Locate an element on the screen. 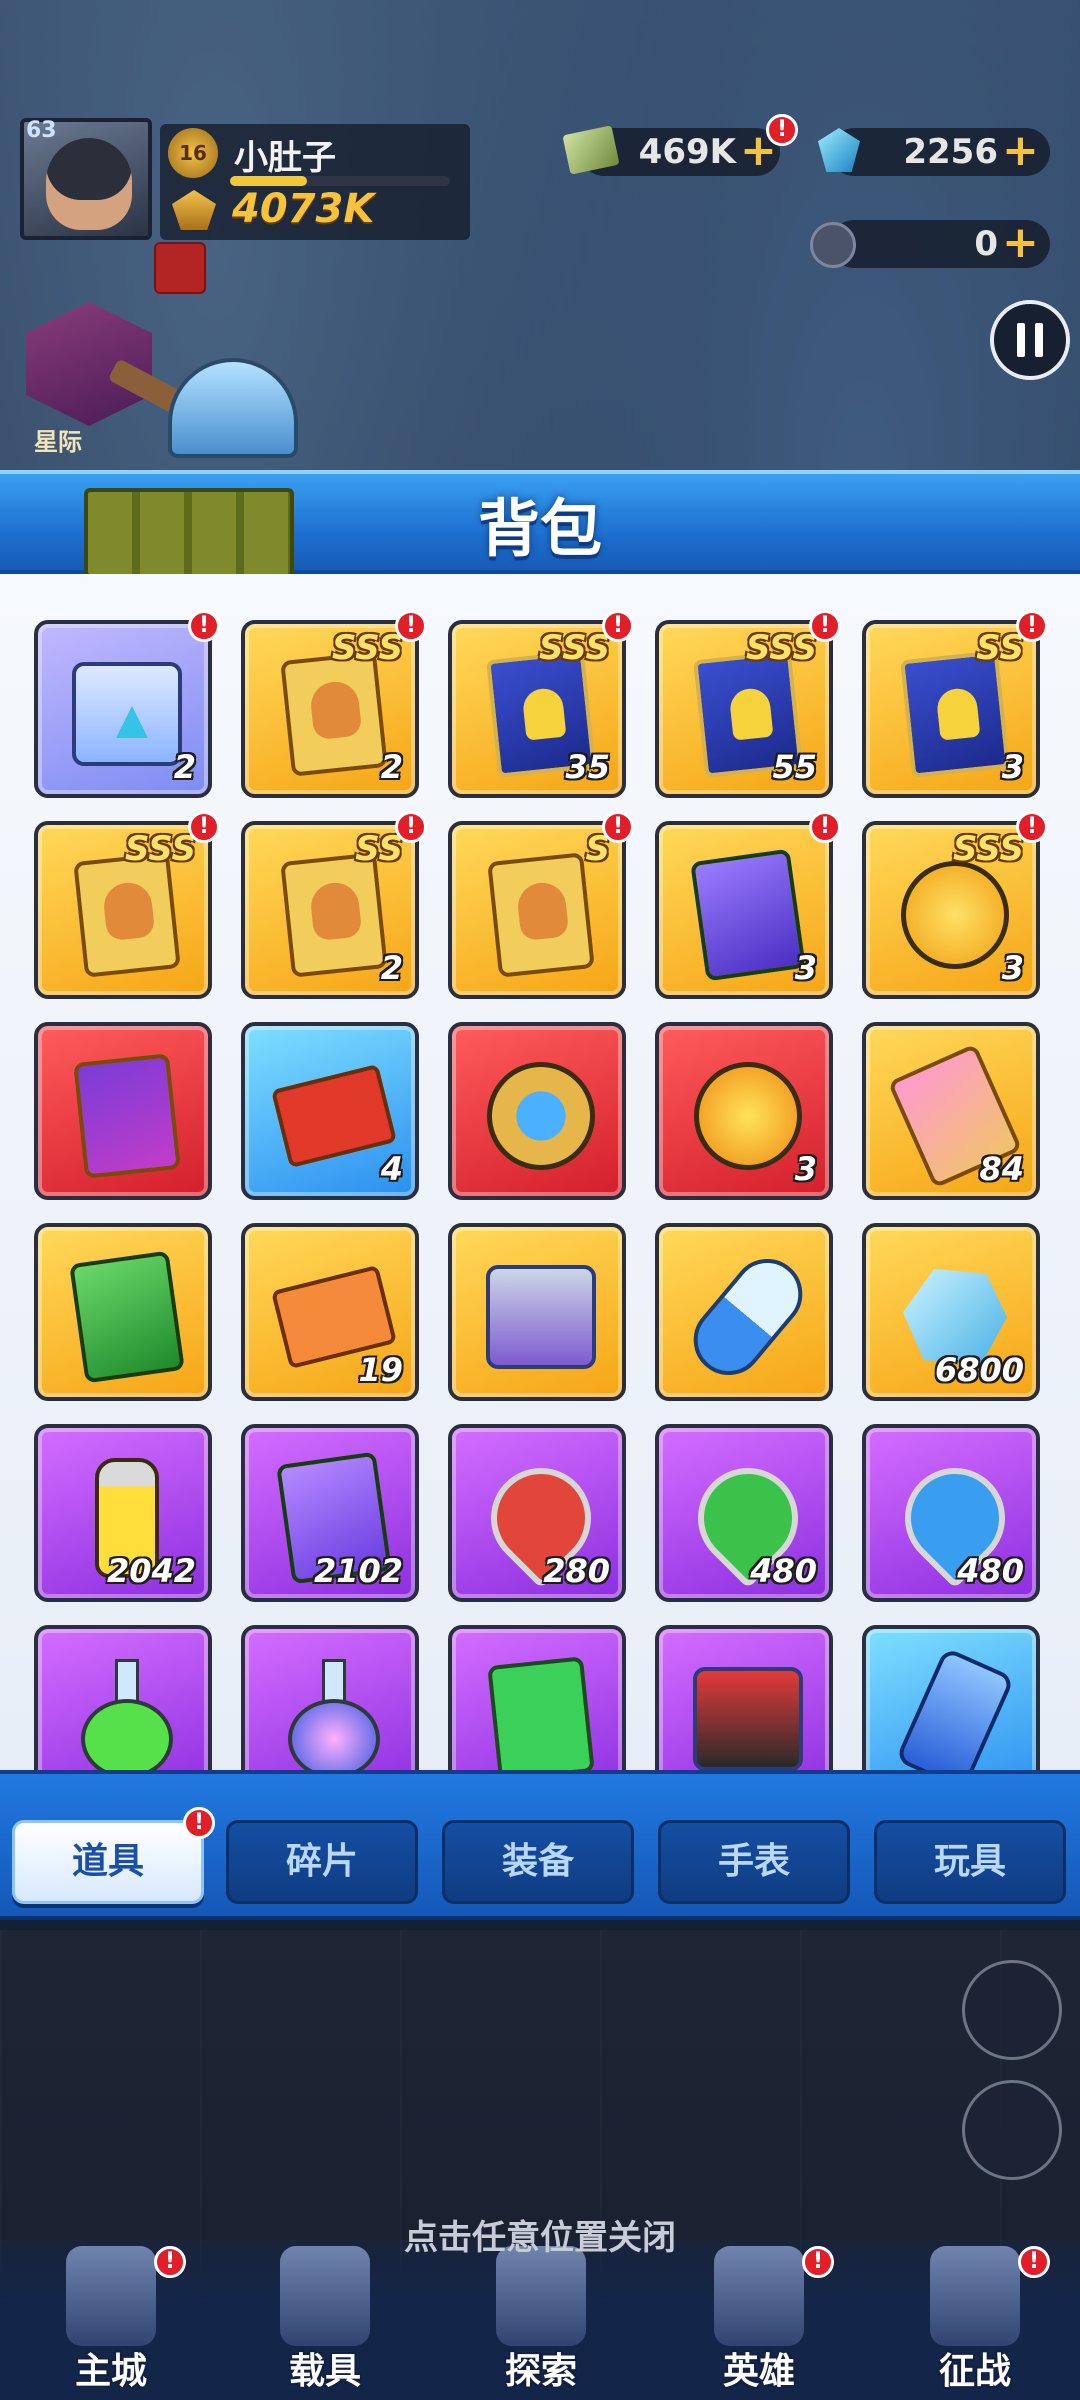 The image size is (1080, 2400). item-slot: 3 is located at coordinates (744, 1111).